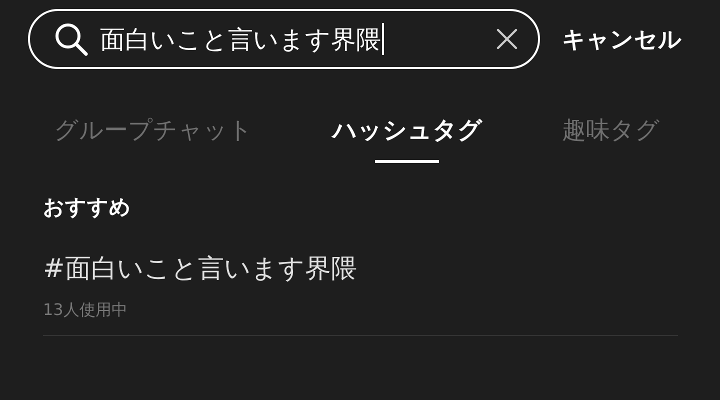  Describe the element at coordinates (240, 40) in the screenshot. I see `search-text: 面白いこと言います界隈` at that location.